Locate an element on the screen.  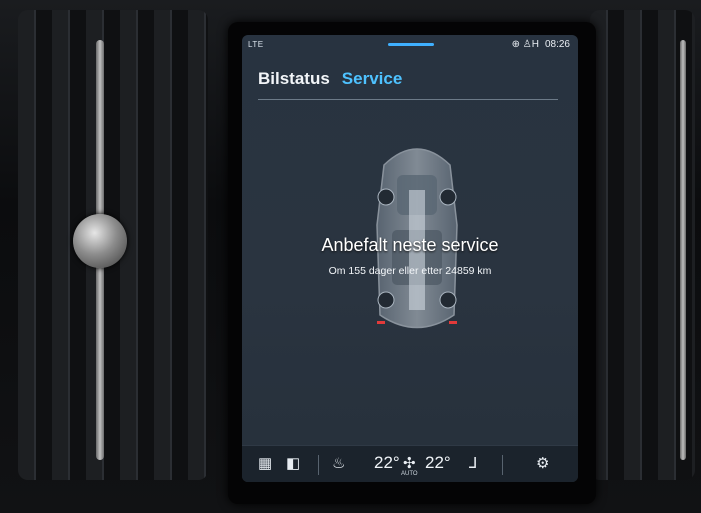
grid-icon: ▦ is located at coordinates (265, 463).